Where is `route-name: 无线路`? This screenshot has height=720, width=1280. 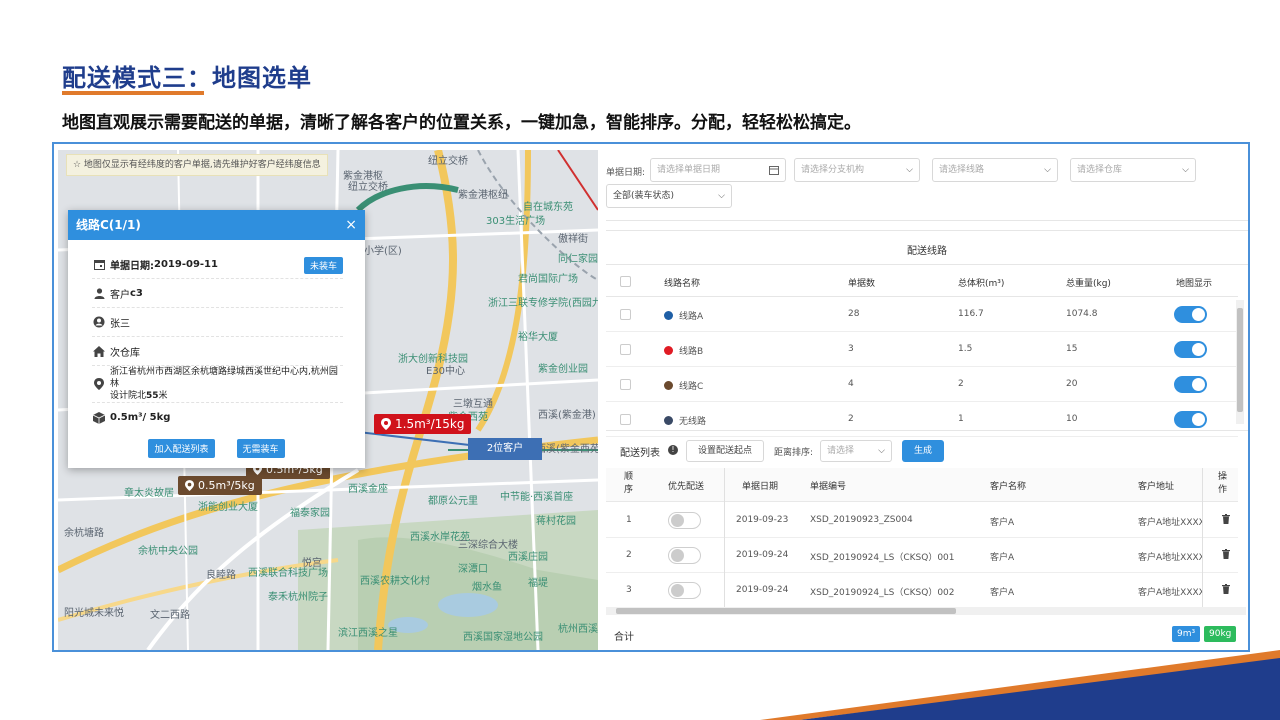
route-name: 无线路 is located at coordinates (693, 422).